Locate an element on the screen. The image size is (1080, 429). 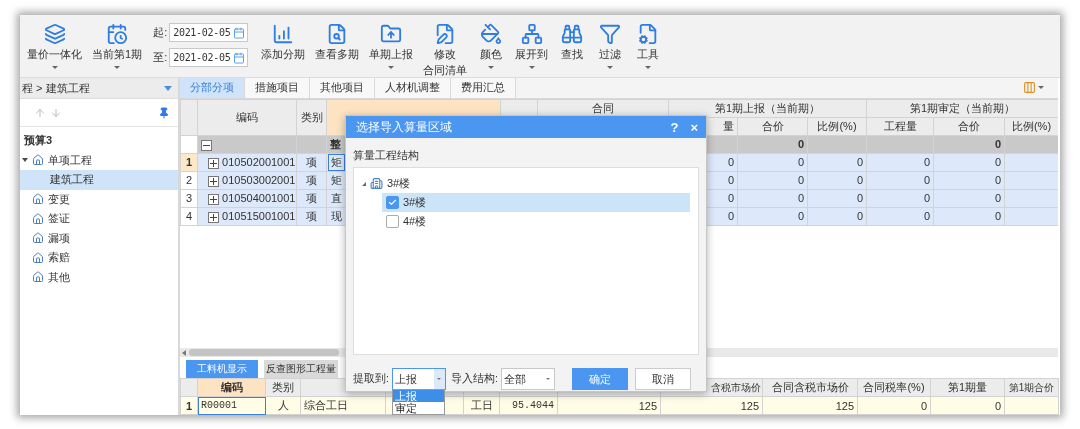
building-icon is located at coordinates (376, 183).